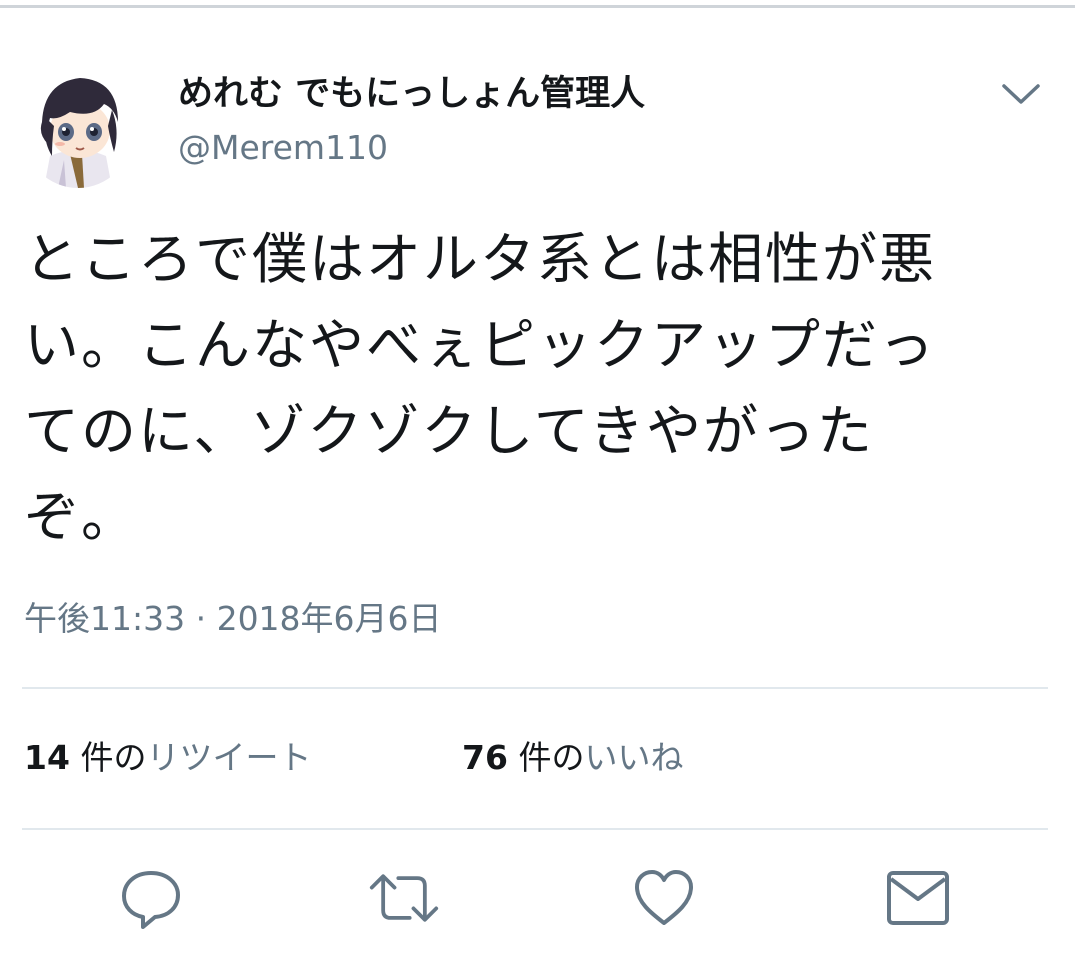  I want to click on retweet-icon, so click(404, 898).